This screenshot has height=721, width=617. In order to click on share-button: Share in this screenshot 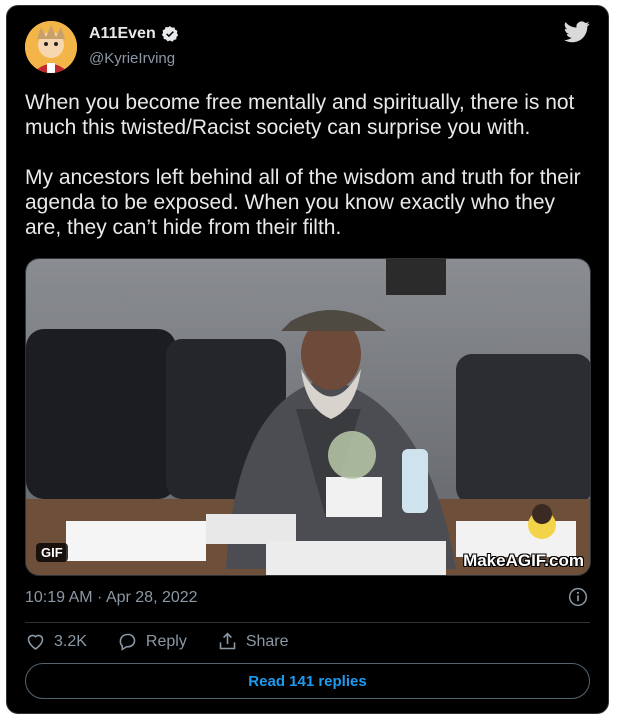, I will do `click(253, 641)`.